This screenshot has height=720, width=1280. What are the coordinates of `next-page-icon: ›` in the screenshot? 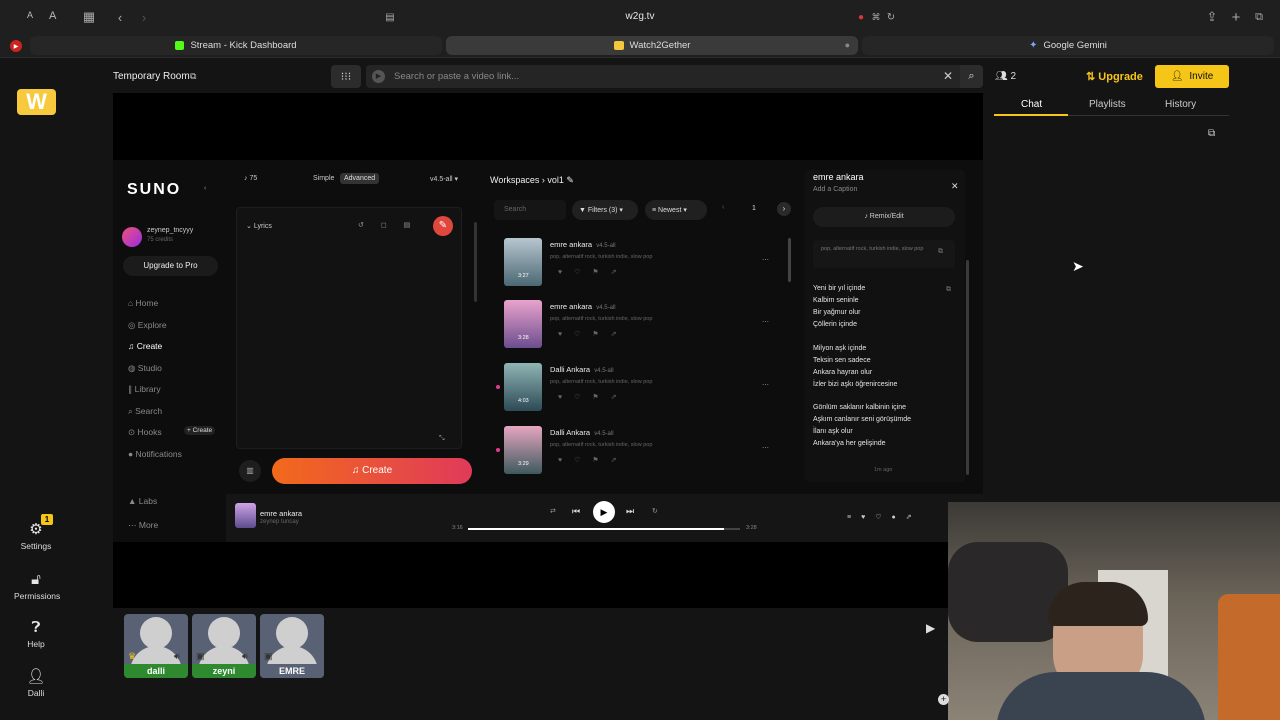 It's located at (784, 209).